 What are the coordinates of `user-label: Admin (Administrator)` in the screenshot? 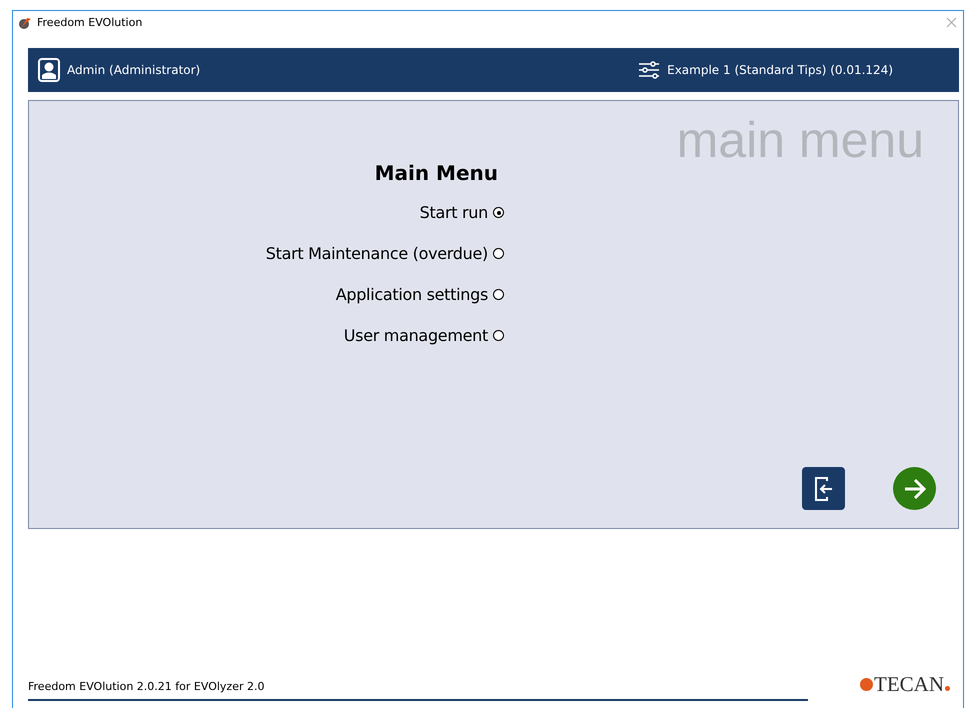 It's located at (133, 70).